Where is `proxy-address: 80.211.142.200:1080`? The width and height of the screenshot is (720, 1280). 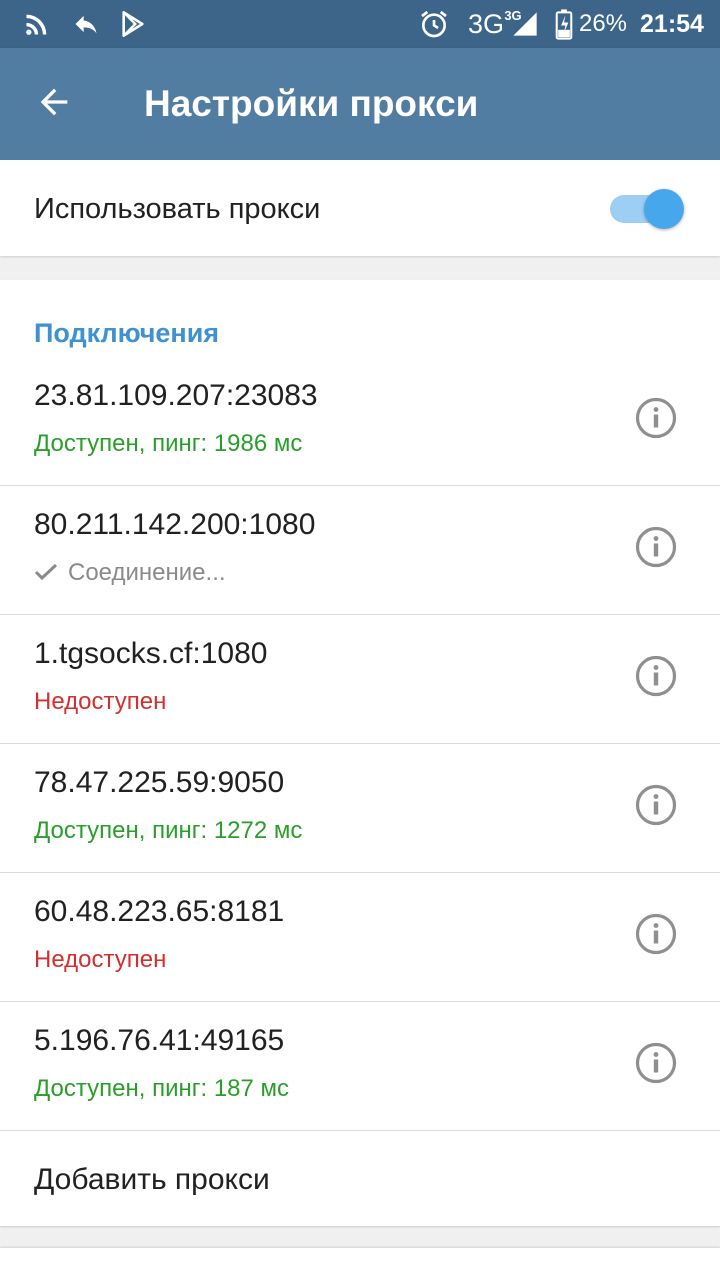 proxy-address: 80.211.142.200:1080 is located at coordinates (175, 524).